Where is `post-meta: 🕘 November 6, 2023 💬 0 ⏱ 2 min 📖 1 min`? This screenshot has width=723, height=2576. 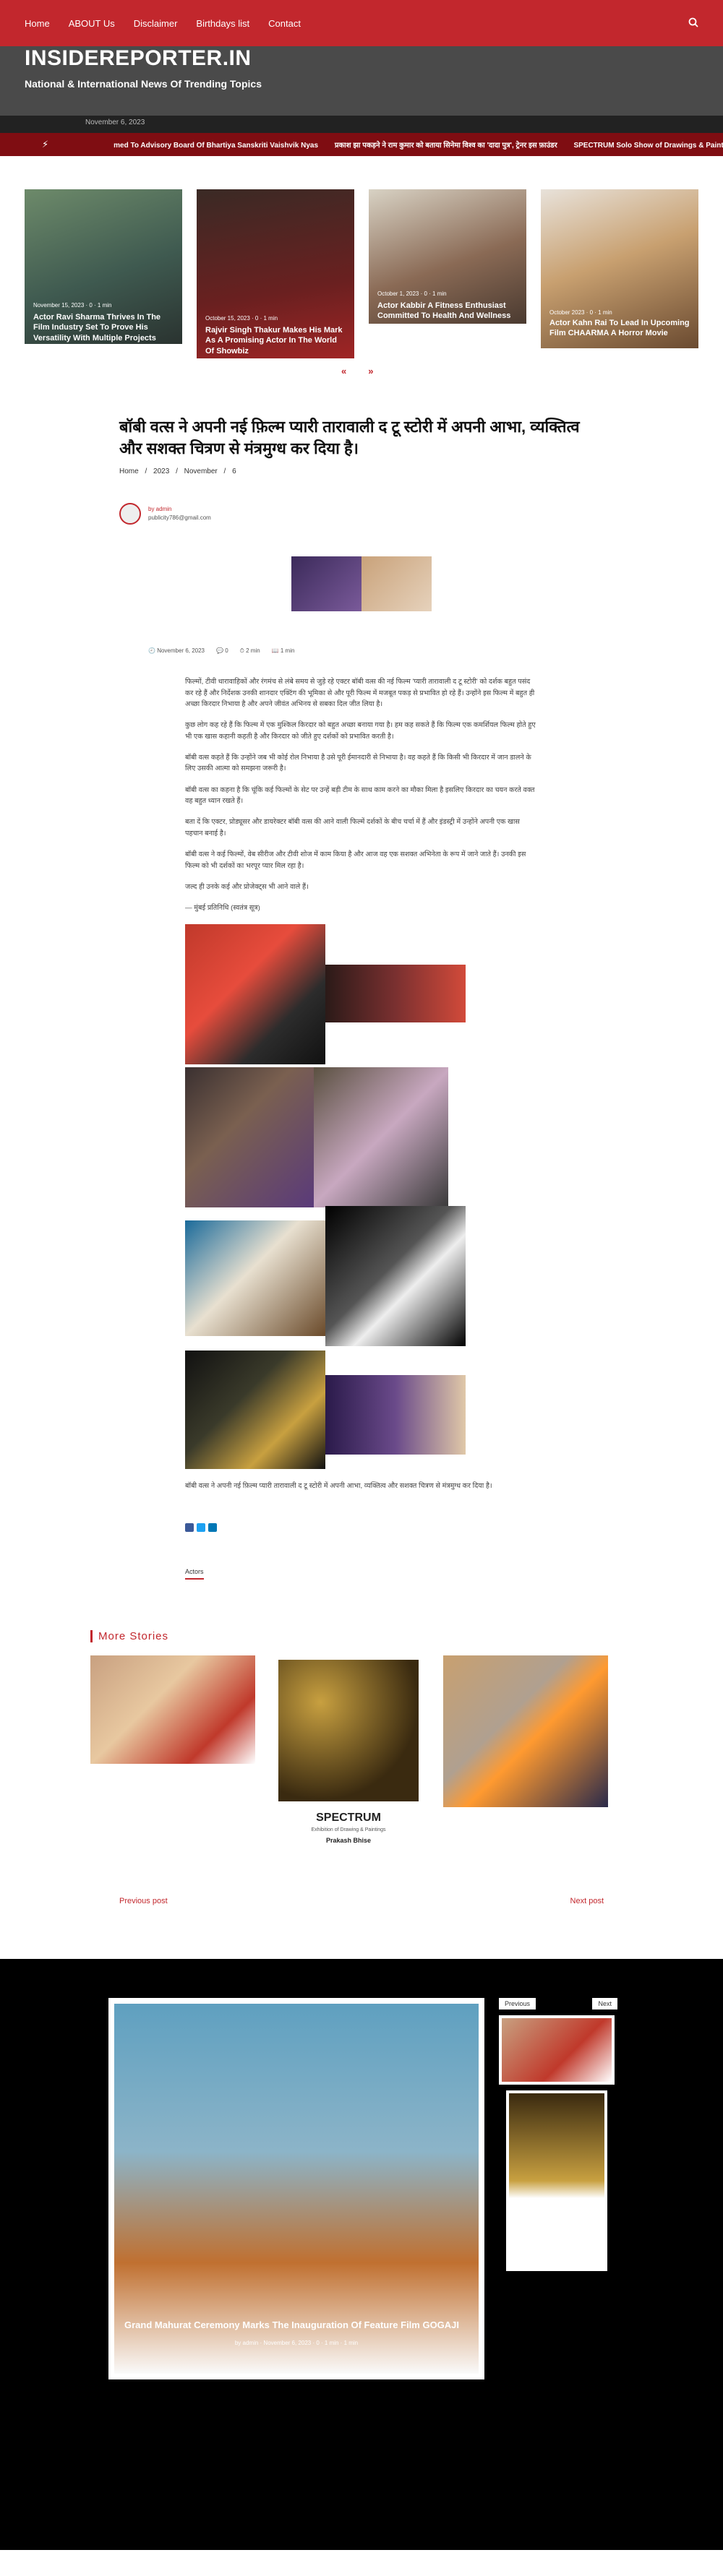
post-meta: 🕘 November 6, 2023 💬 0 ⏱ 2 min 📖 1 min is located at coordinates (376, 651).